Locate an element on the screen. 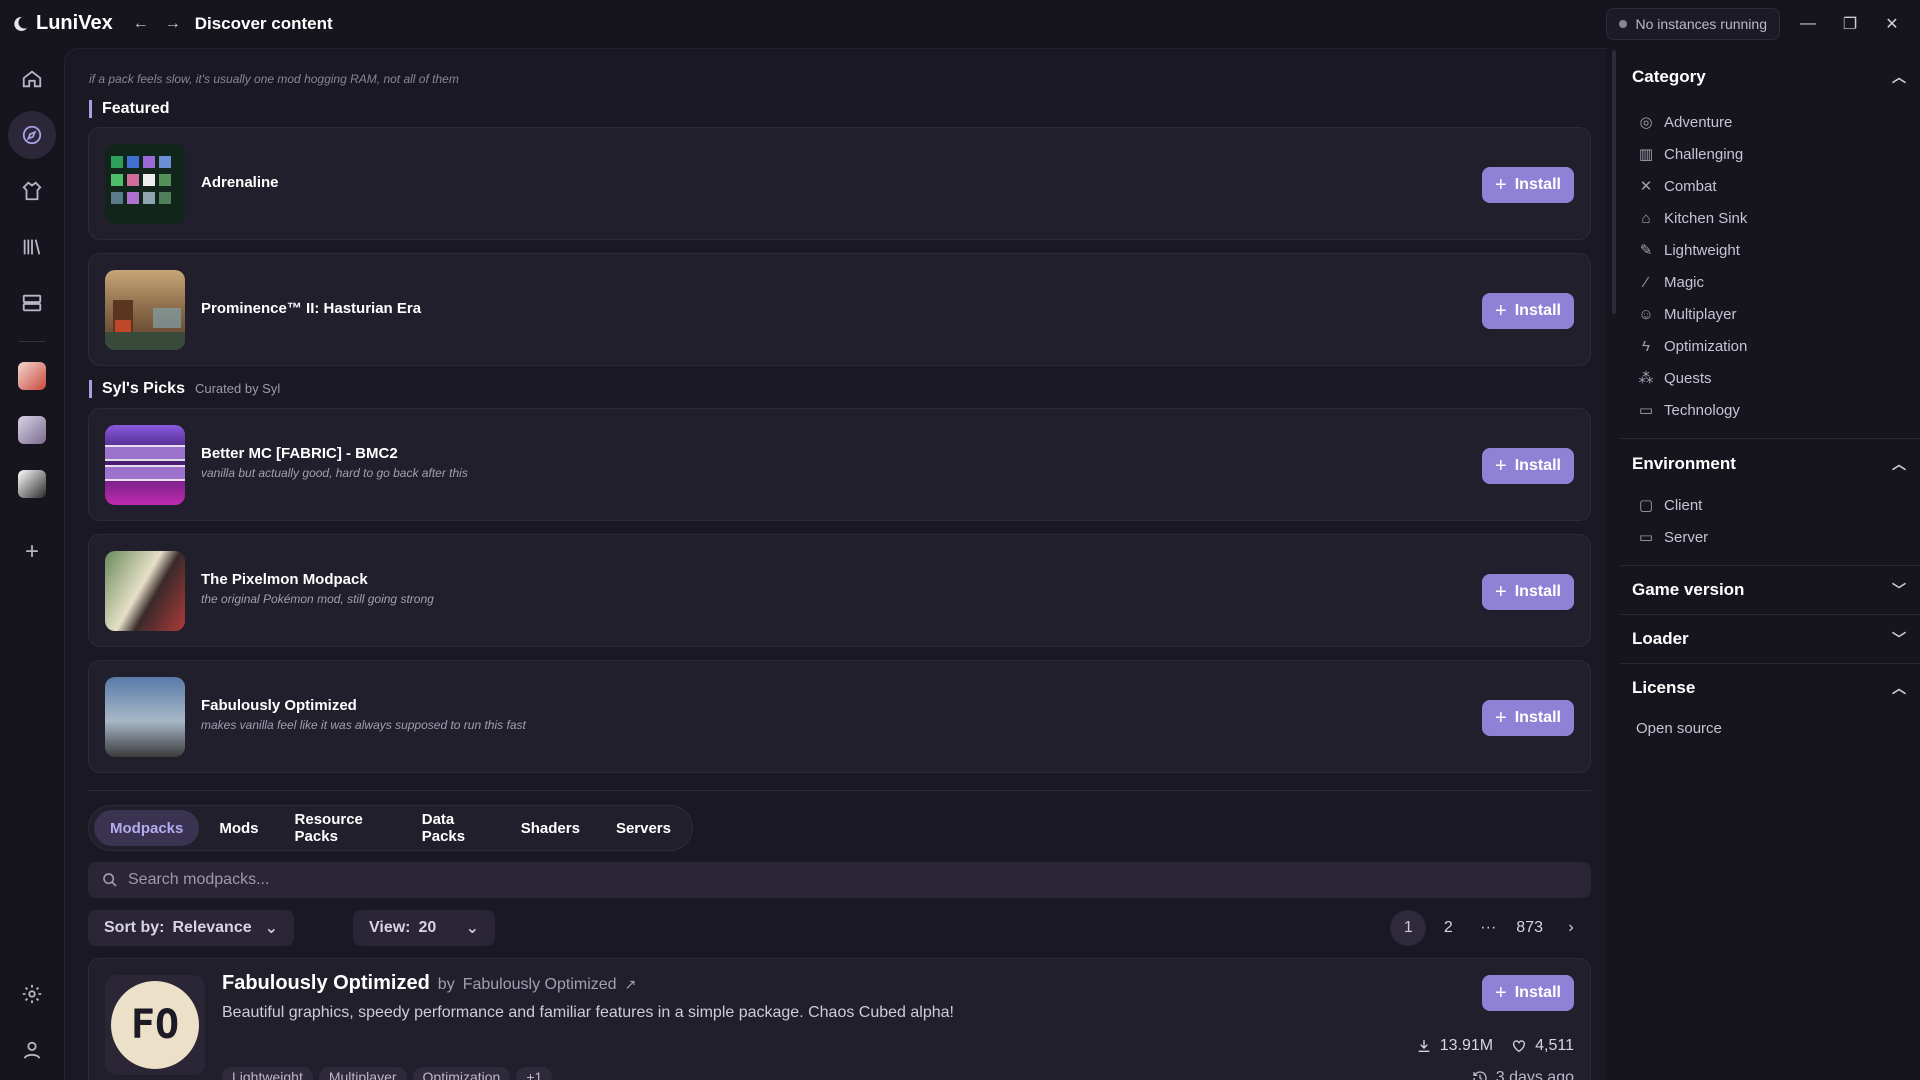 The height and width of the screenshot is (1080, 1920). tag-badge: Multiplayer is located at coordinates (362, 1073).